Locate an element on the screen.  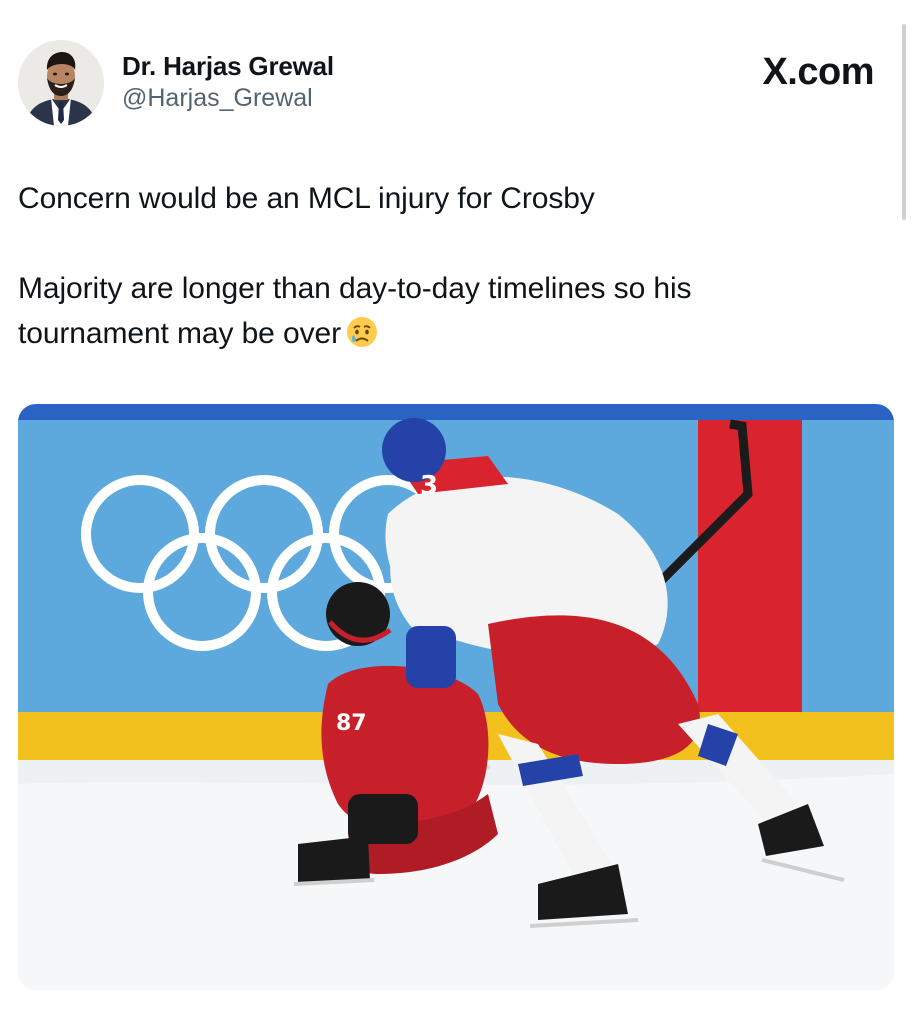
jersey-number: 87 is located at coordinates (351, 723).